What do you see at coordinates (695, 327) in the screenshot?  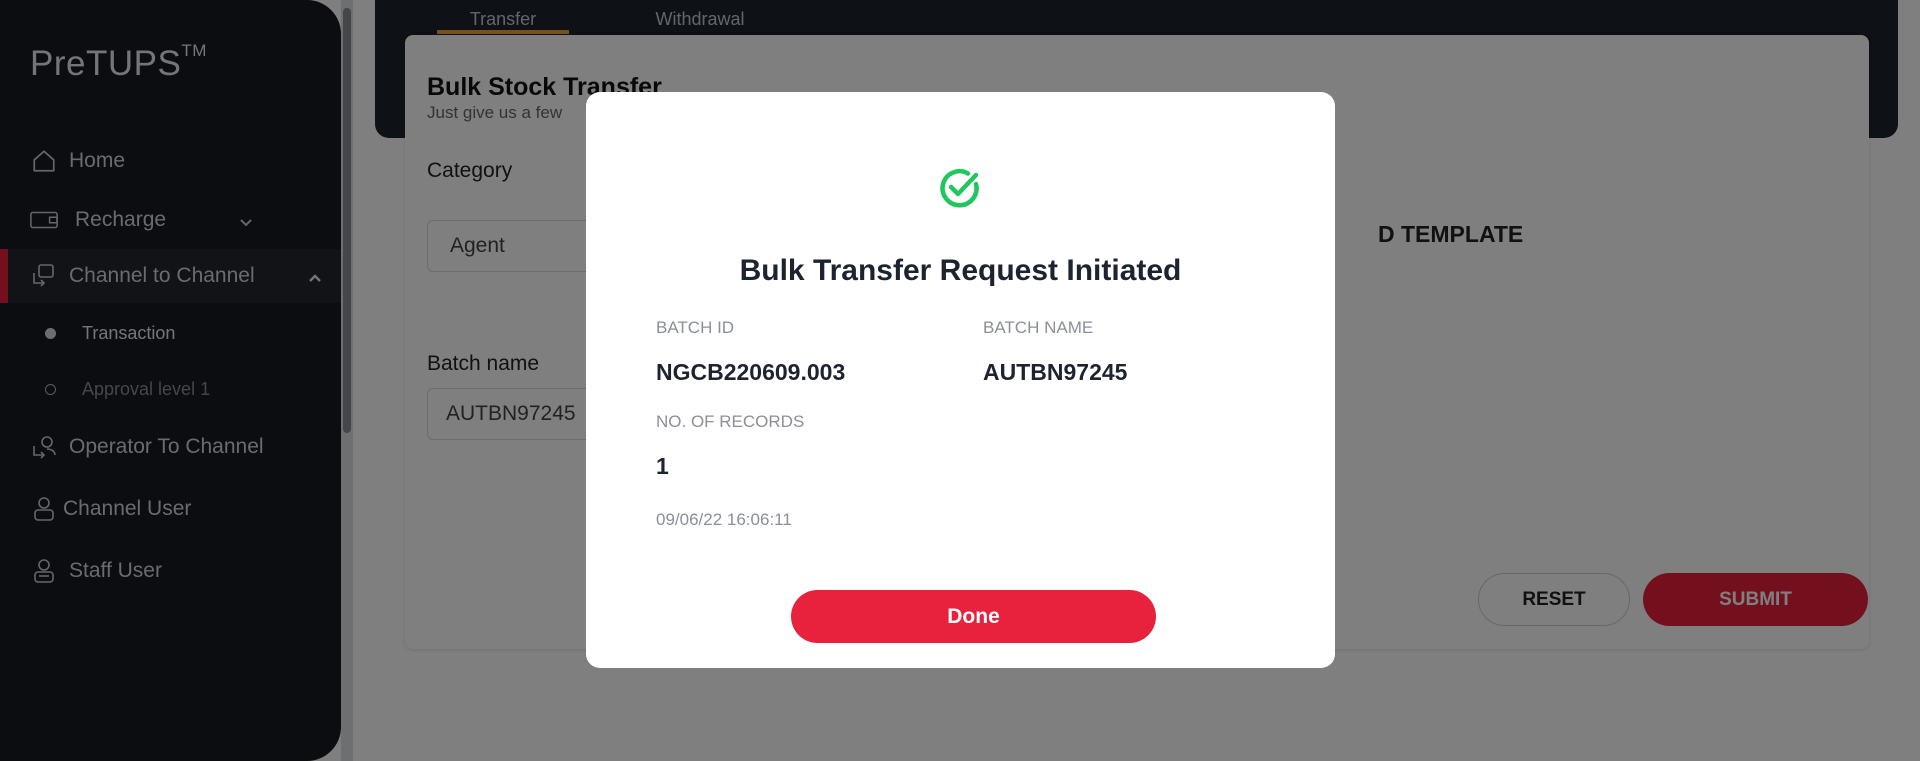 I see `batch-id-label: BATCH ID` at bounding box center [695, 327].